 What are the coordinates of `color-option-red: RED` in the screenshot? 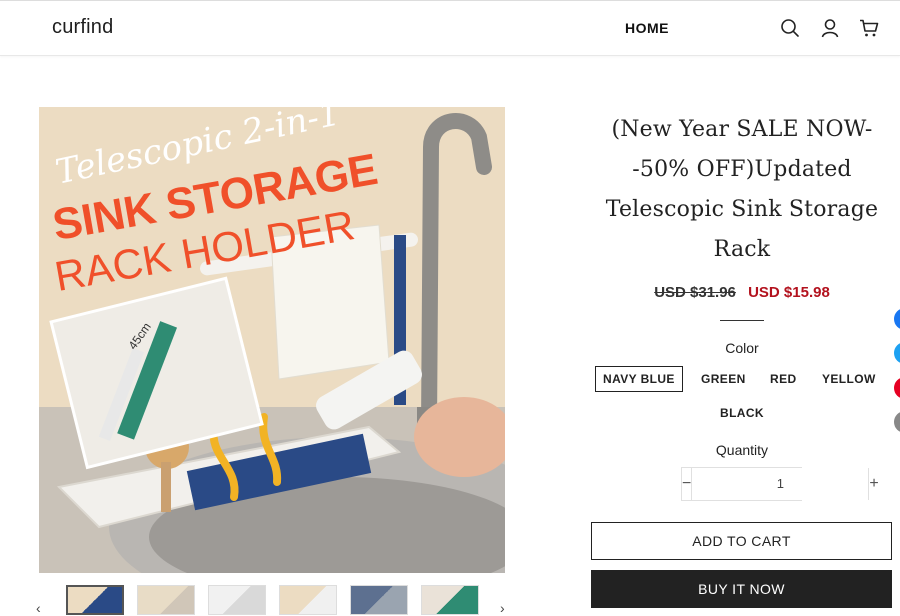 It's located at (783, 379).